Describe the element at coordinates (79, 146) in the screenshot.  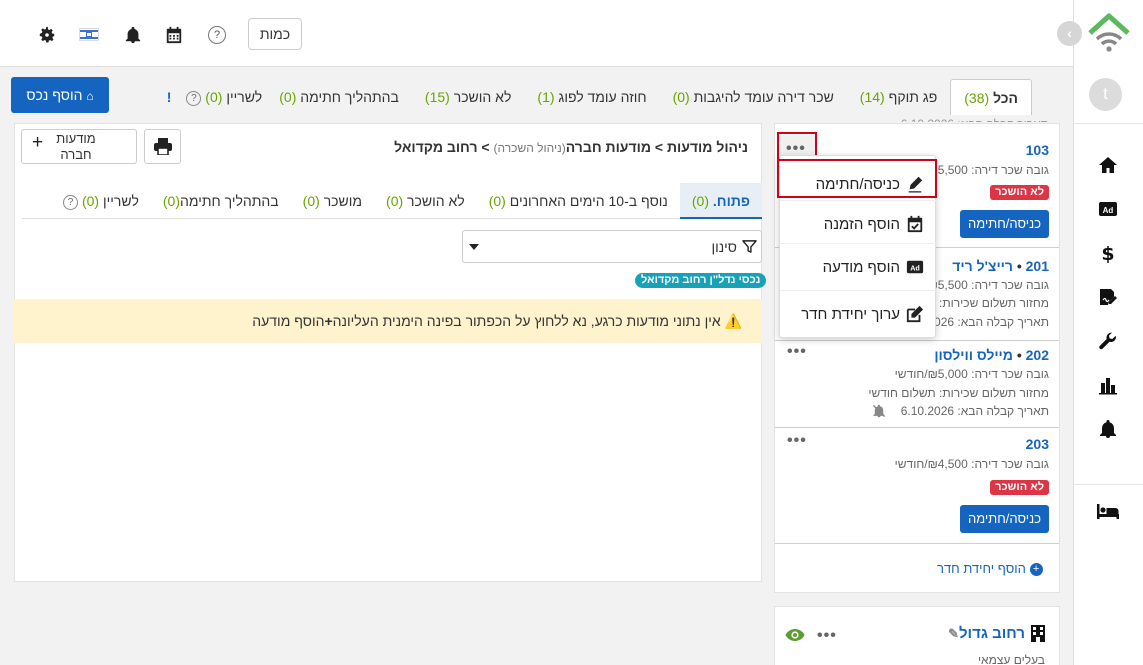
I see `company-notices-button: + מודעות חברה` at that location.